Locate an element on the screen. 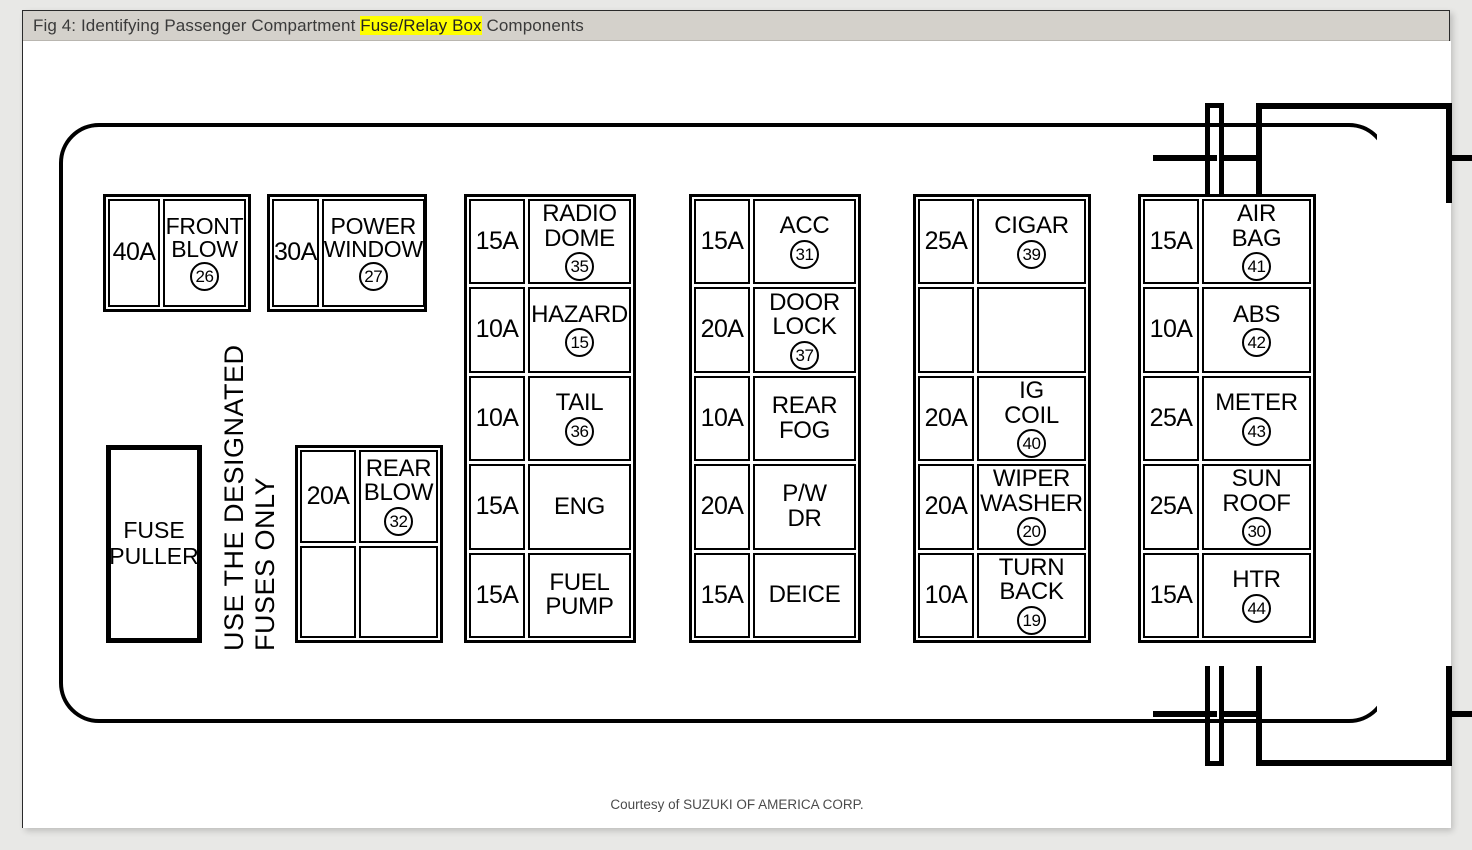  rear-blow-line1: REAR is located at coordinates (398, 468).